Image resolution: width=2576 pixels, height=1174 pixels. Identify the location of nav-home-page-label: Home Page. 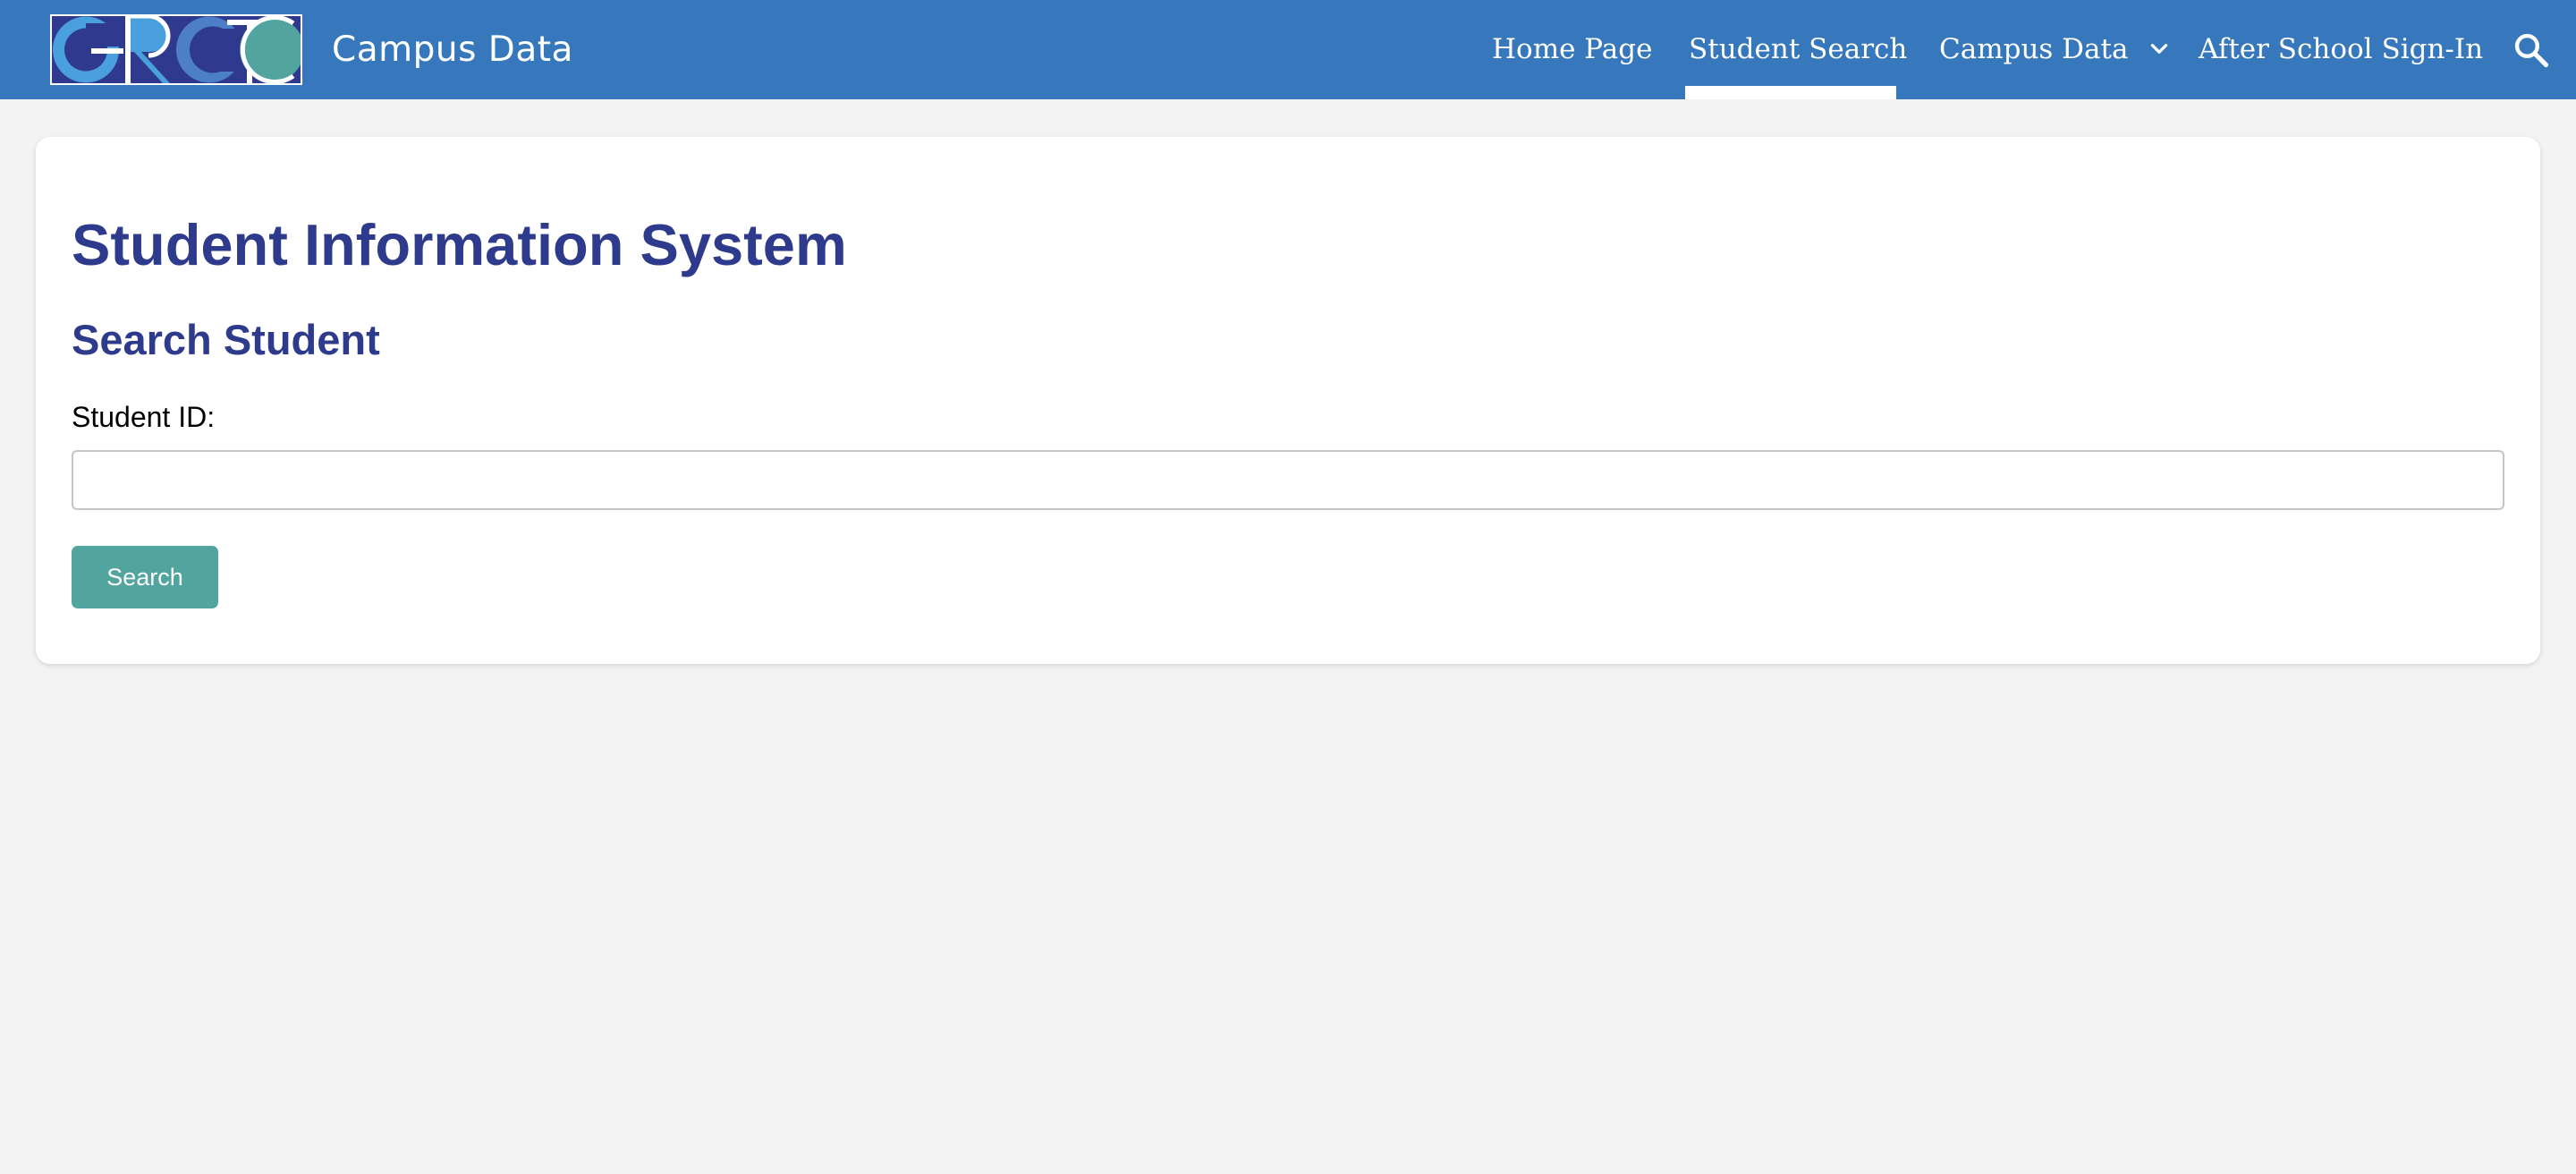
(1572, 49).